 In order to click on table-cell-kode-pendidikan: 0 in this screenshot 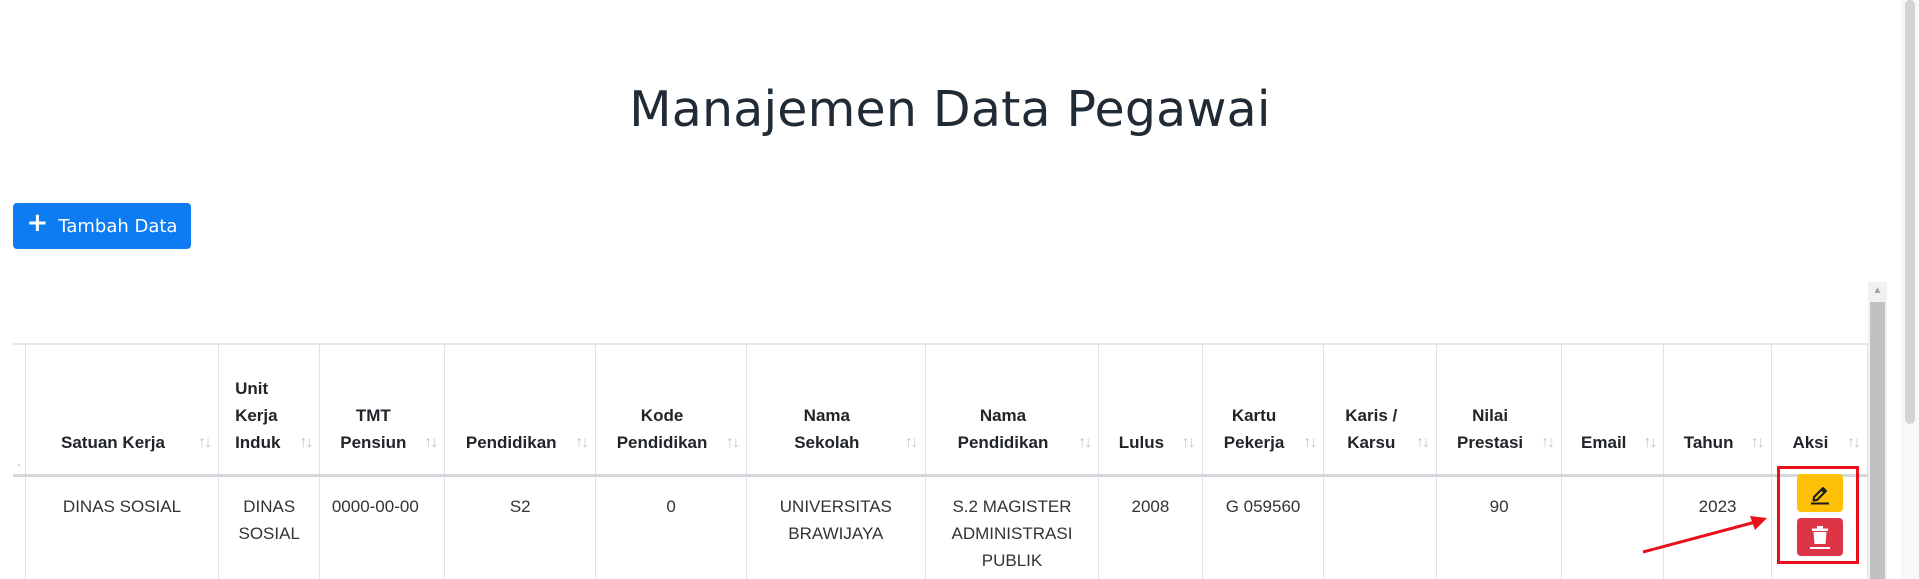, I will do `click(671, 527)`.